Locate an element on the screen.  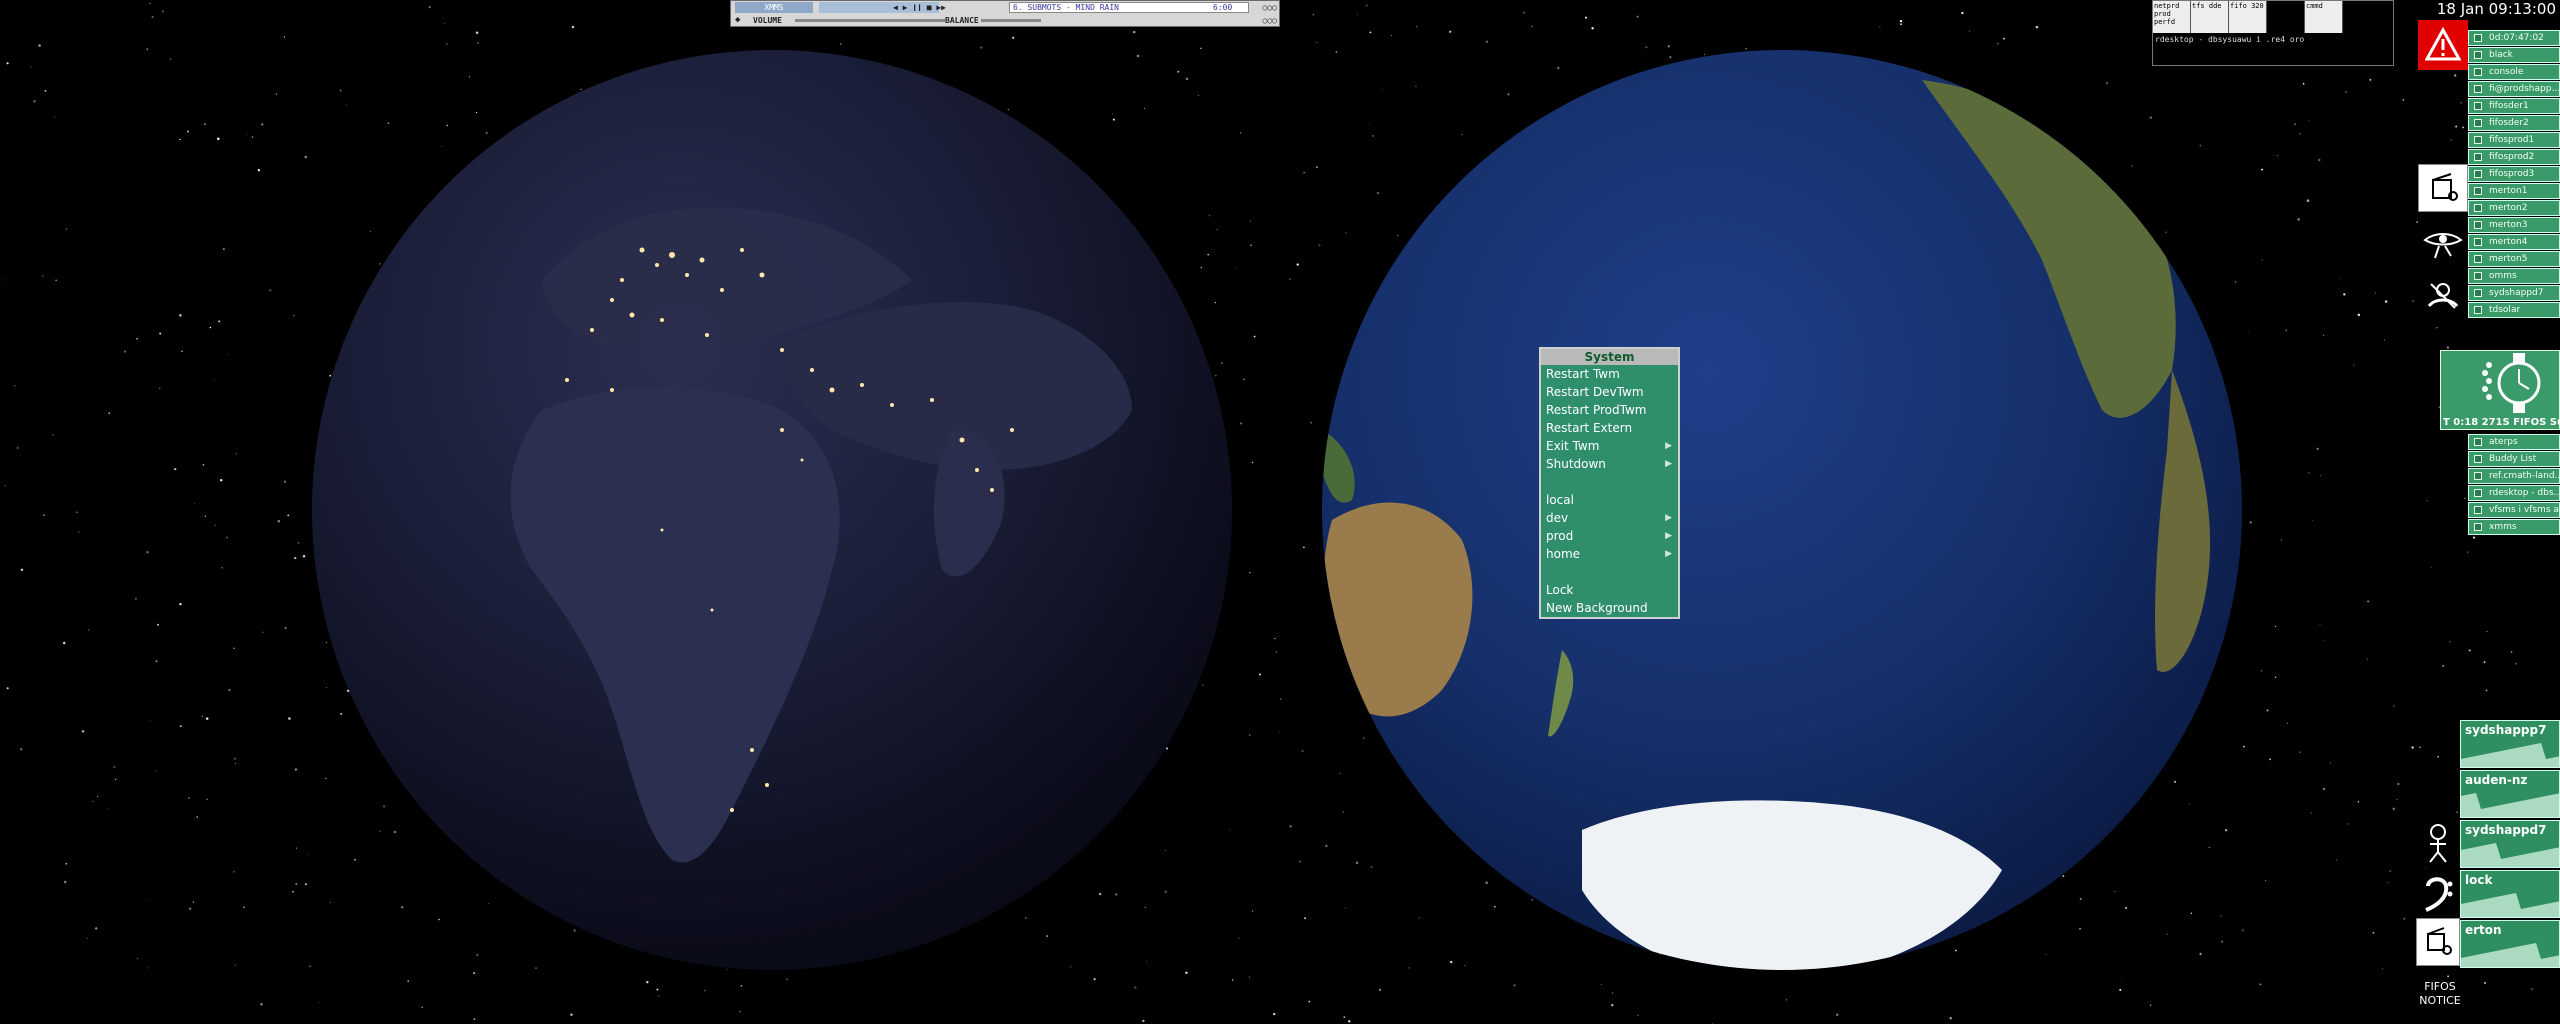
submenu-arrow-icon: ▶ is located at coordinates (1668, 554).